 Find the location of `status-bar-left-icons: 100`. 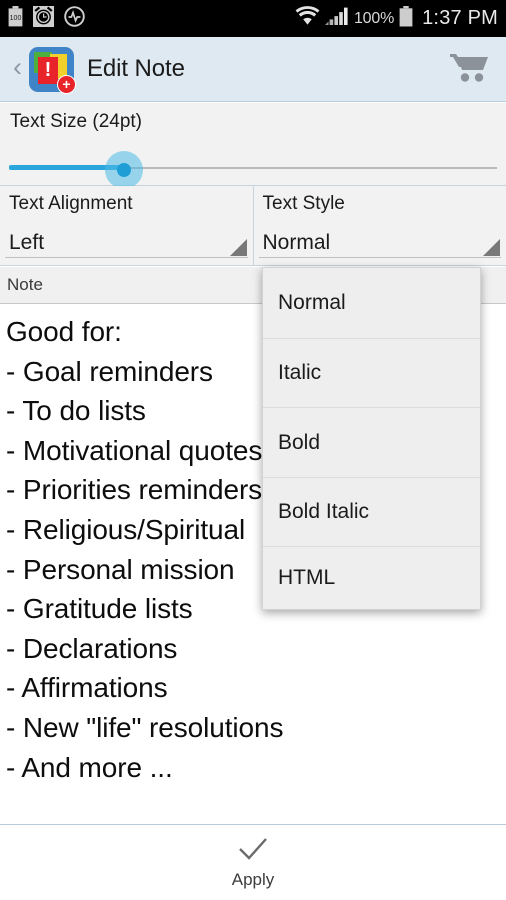

status-bar-left-icons: 100 is located at coordinates (46, 18).